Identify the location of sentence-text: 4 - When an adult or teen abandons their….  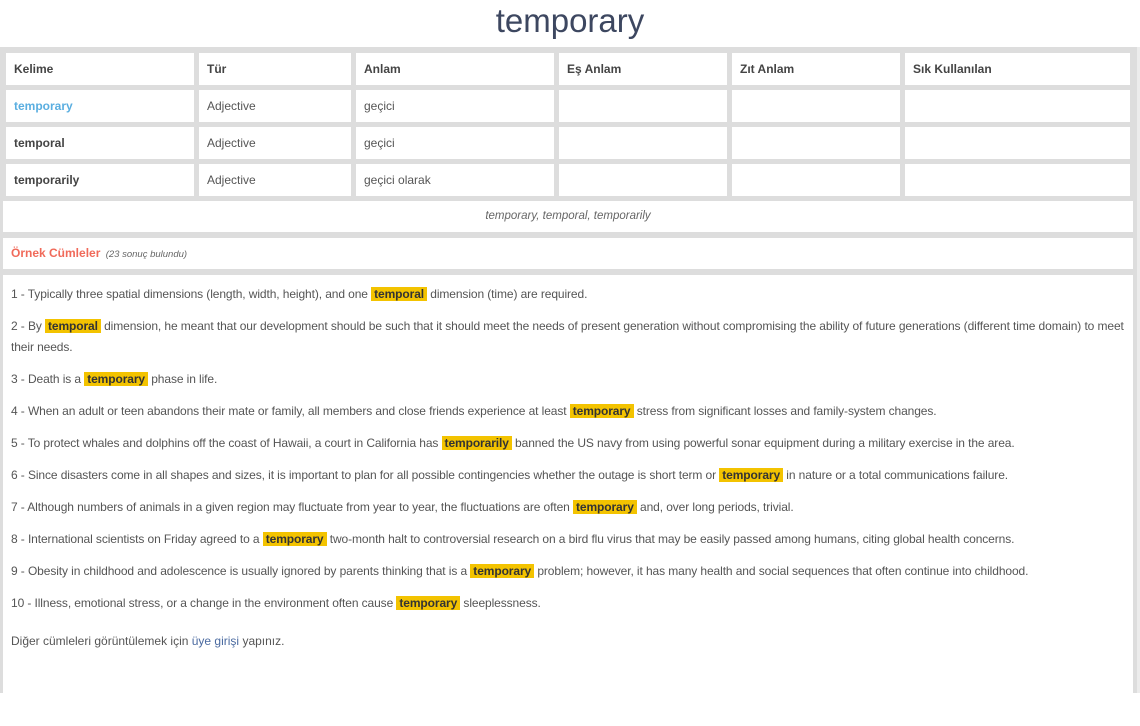
(289, 411).